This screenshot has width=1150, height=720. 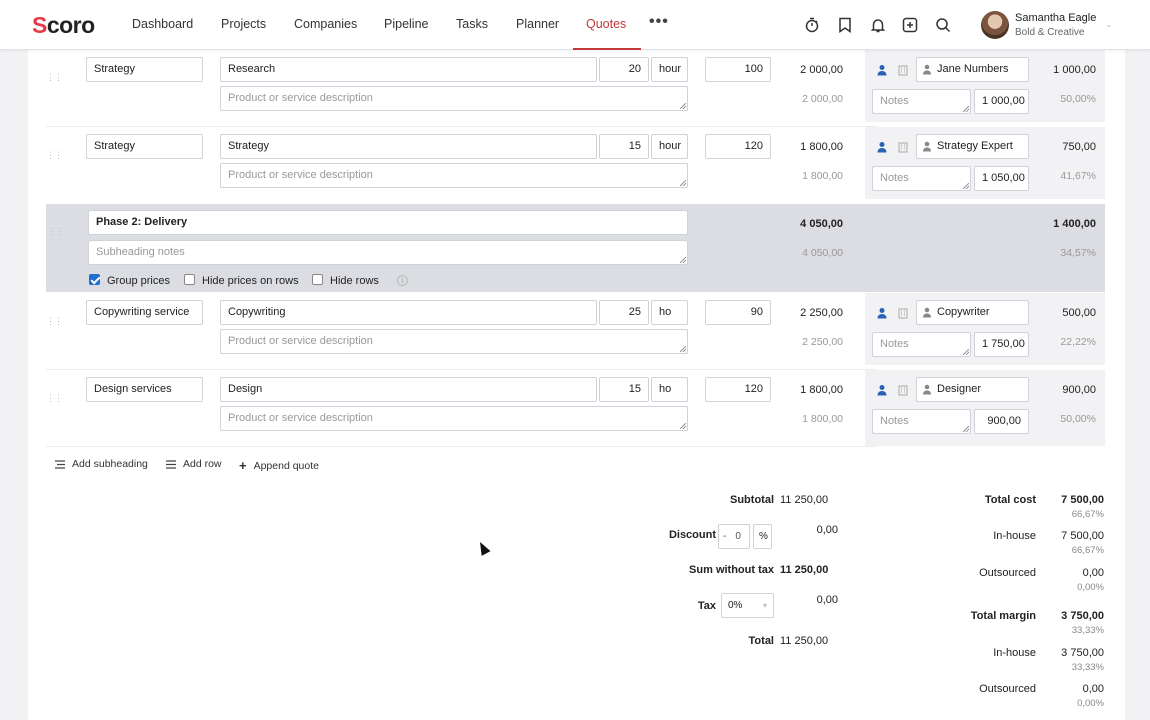 I want to click on resource-select: Jane Numbers, so click(x=972, y=69).